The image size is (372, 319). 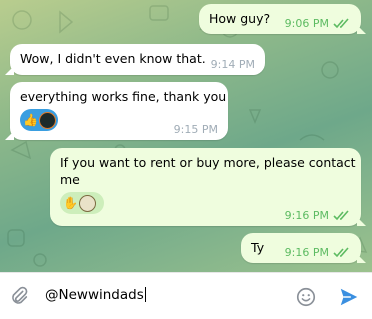 I want to click on message-input: @Newwindads, so click(x=95, y=295).